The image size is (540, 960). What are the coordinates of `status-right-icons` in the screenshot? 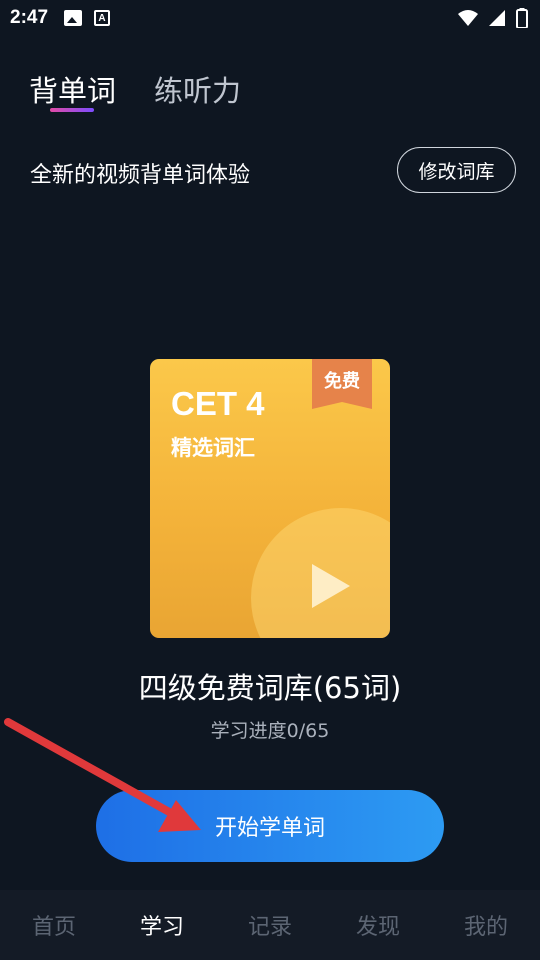 It's located at (493, 18).